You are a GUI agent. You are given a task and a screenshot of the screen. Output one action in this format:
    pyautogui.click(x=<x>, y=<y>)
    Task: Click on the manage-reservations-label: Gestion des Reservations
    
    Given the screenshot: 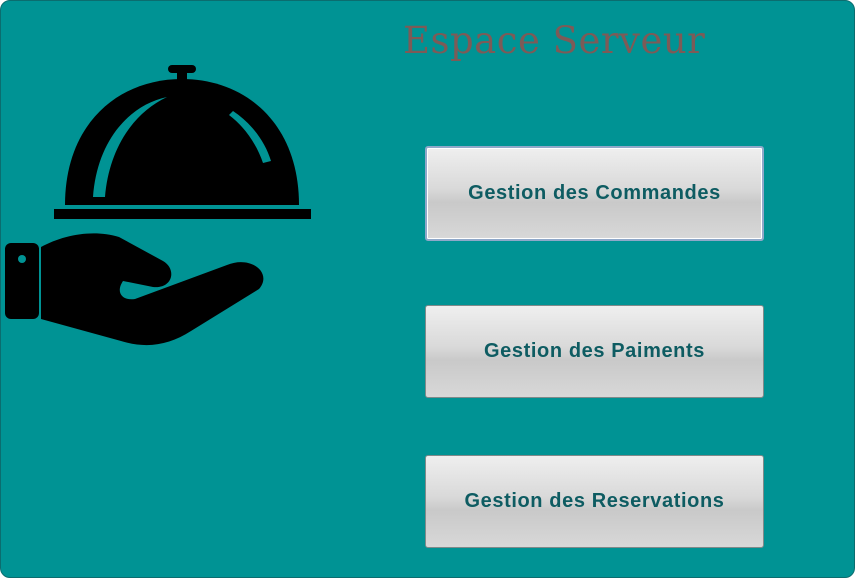 What is the action you would take?
    pyautogui.click(x=594, y=501)
    